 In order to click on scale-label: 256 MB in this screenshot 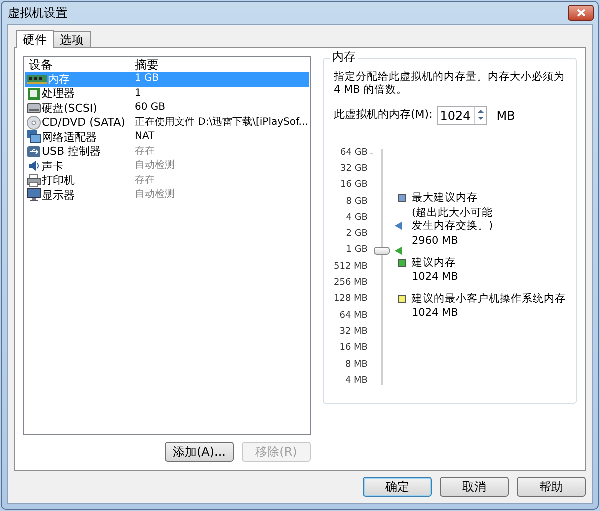, I will do `click(351, 283)`.